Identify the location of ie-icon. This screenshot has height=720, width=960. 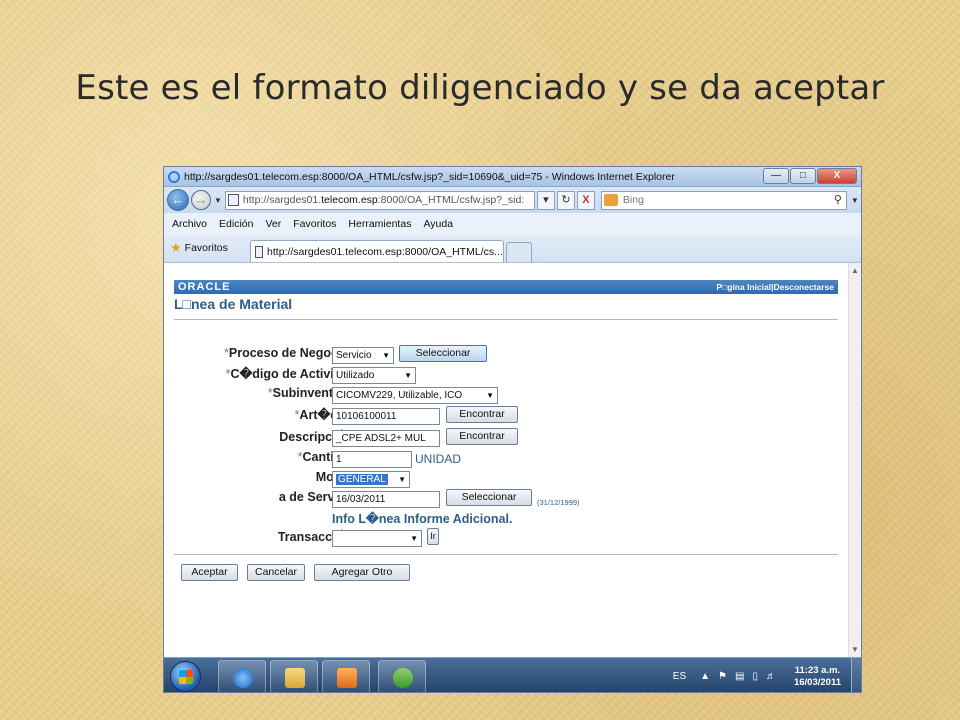
(243, 678).